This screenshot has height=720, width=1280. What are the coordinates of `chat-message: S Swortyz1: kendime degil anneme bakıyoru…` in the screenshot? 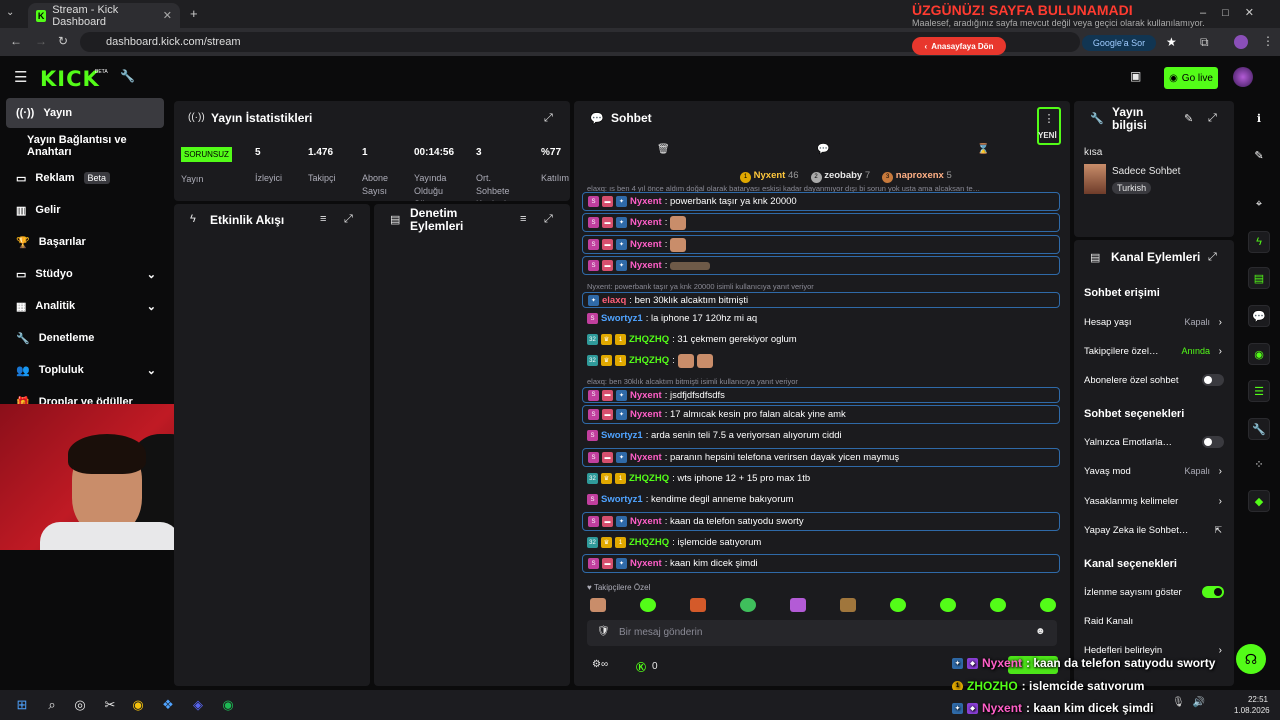 It's located at (821, 499).